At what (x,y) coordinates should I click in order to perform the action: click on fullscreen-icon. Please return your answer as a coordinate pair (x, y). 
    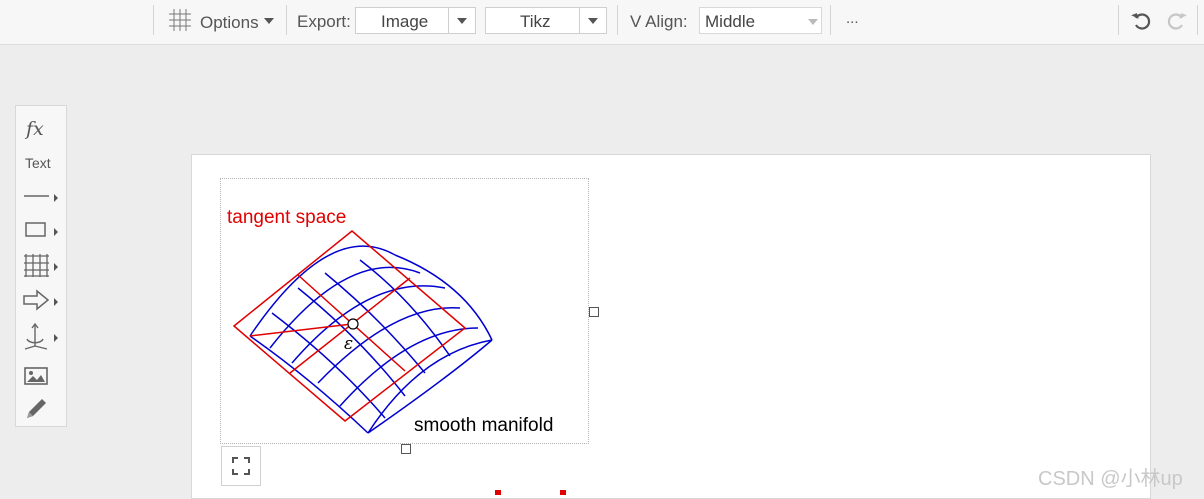
    Looking at the image, I should click on (241, 466).